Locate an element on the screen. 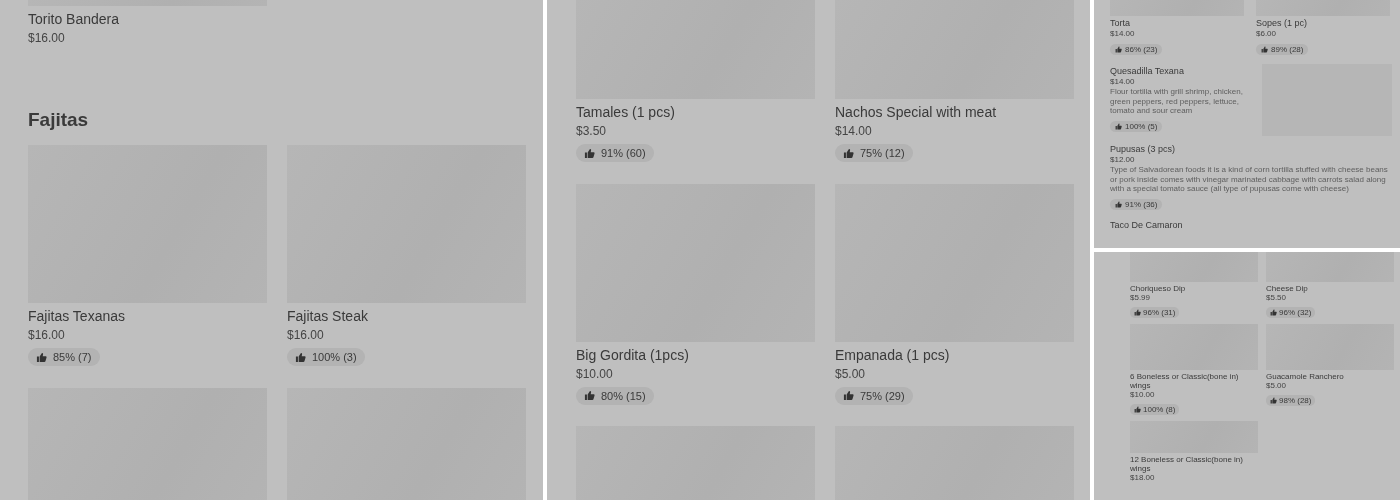 The image size is (1400, 500). rating-text: 100% (8) is located at coordinates (1159, 409).